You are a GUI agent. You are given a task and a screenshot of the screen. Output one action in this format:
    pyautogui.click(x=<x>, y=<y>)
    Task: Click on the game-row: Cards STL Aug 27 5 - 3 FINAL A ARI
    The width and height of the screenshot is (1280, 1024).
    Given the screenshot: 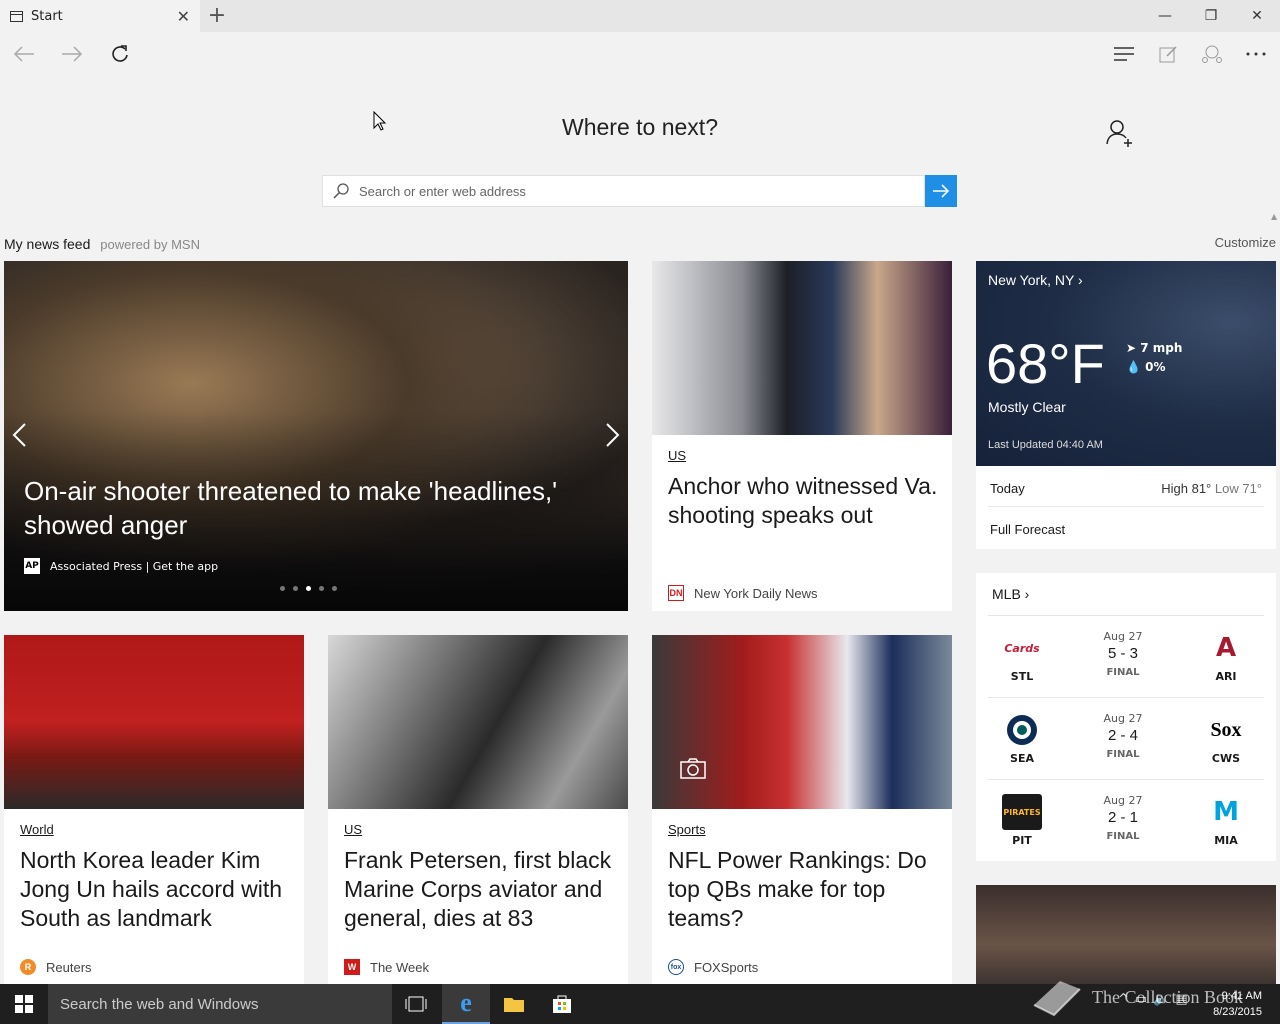 What is the action you would take?
    pyautogui.click(x=1126, y=656)
    